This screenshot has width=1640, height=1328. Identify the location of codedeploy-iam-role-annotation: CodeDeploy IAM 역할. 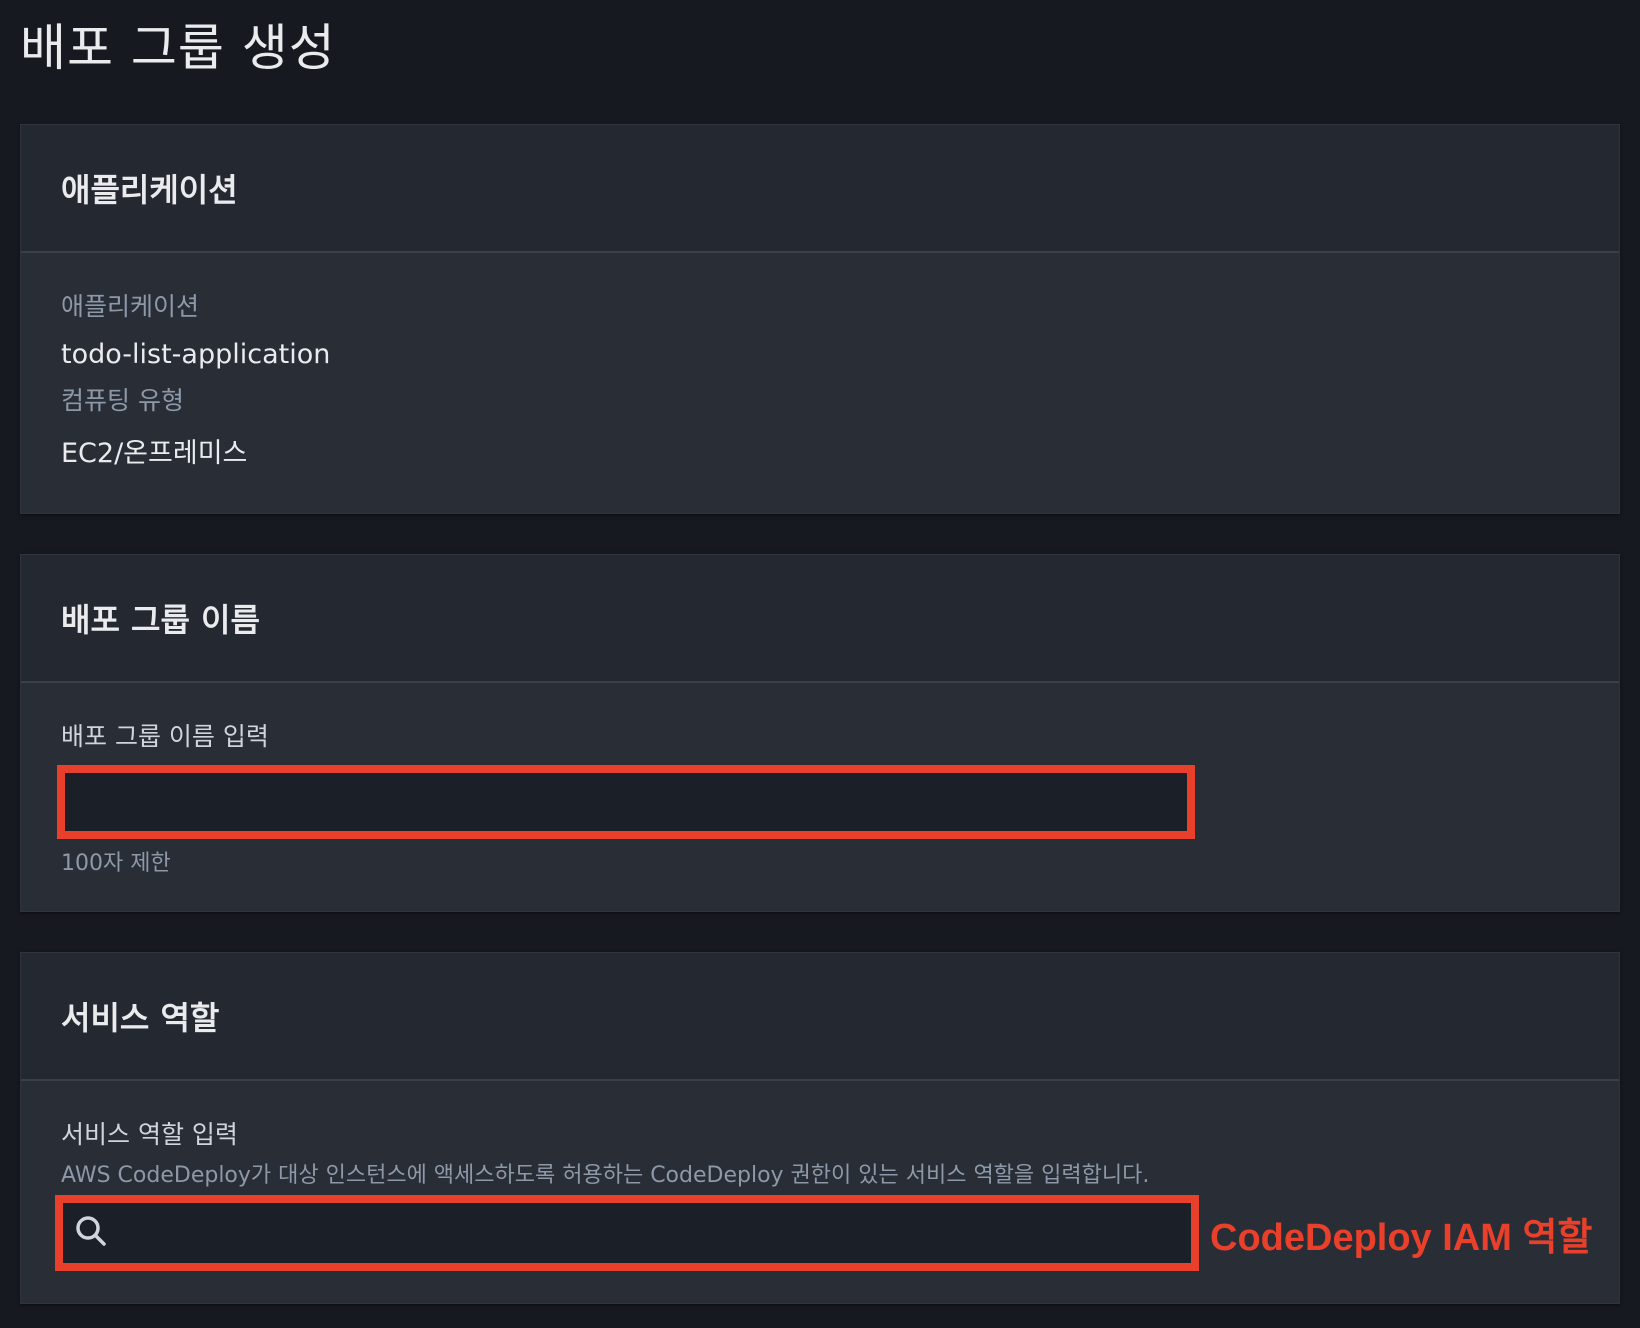
(1401, 1238).